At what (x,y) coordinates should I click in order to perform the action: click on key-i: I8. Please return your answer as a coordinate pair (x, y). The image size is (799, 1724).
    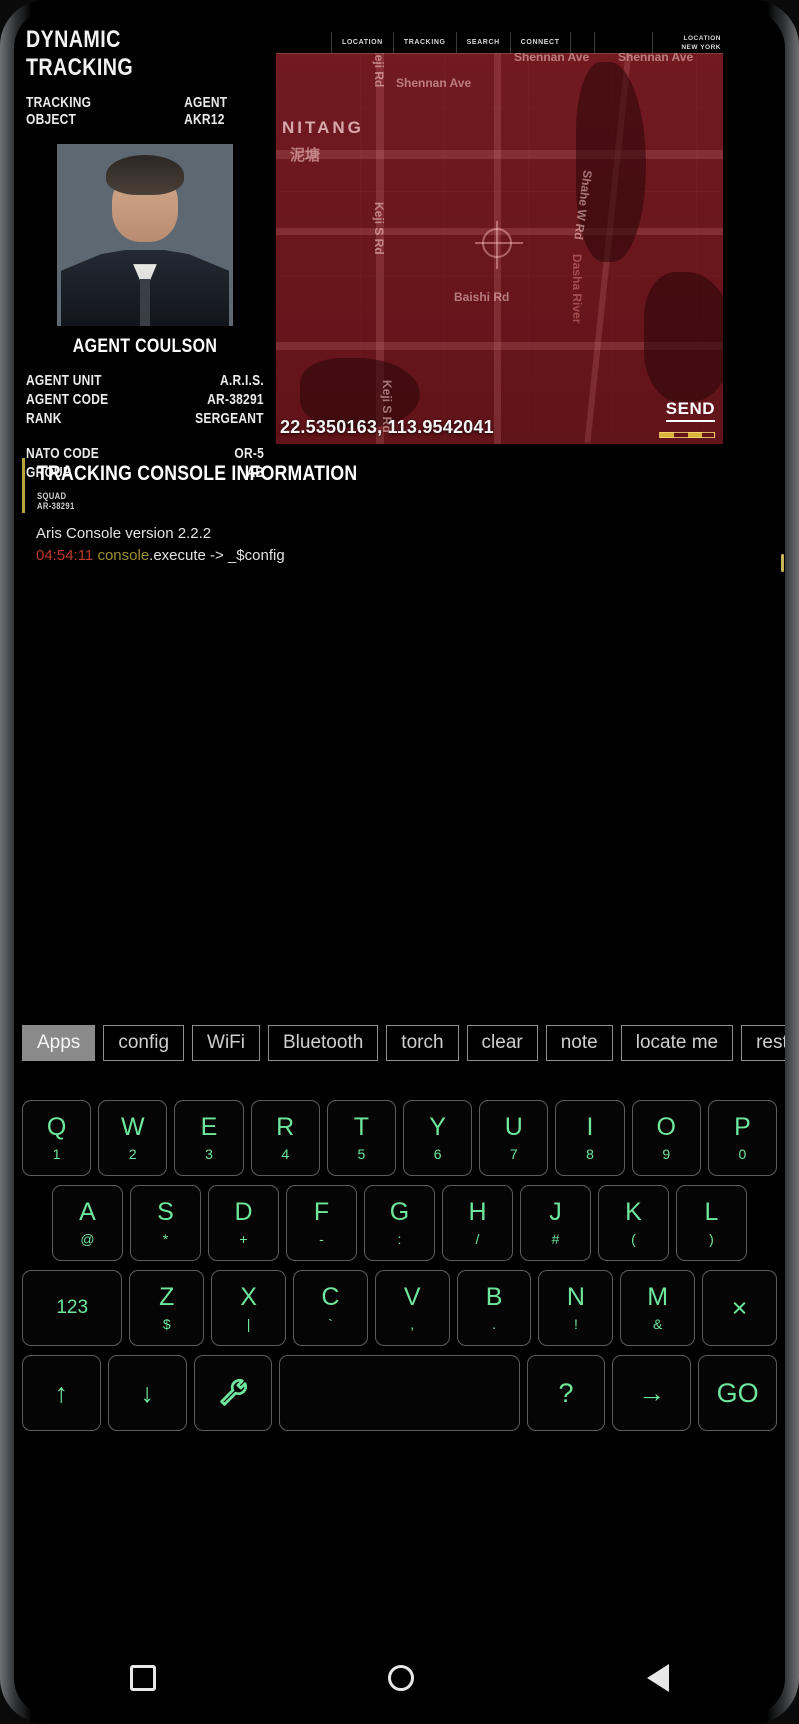
    Looking at the image, I should click on (590, 1138).